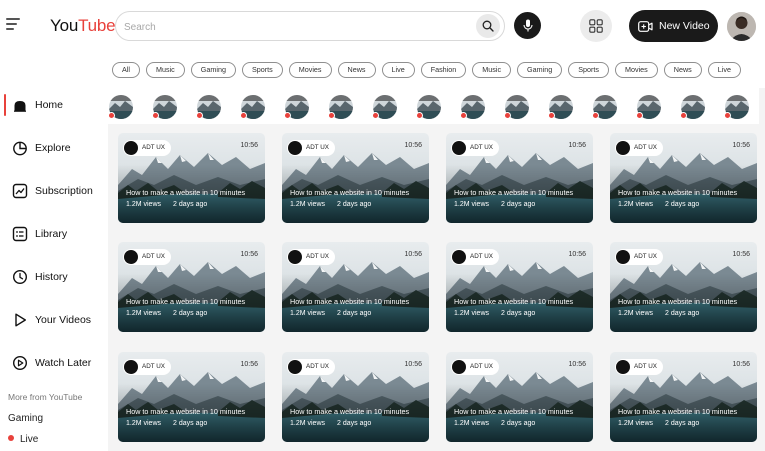 Image resolution: width=765 pixels, height=451 pixels. Describe the element at coordinates (443, 70) in the screenshot. I see `chip-fashion: Fashion` at that location.